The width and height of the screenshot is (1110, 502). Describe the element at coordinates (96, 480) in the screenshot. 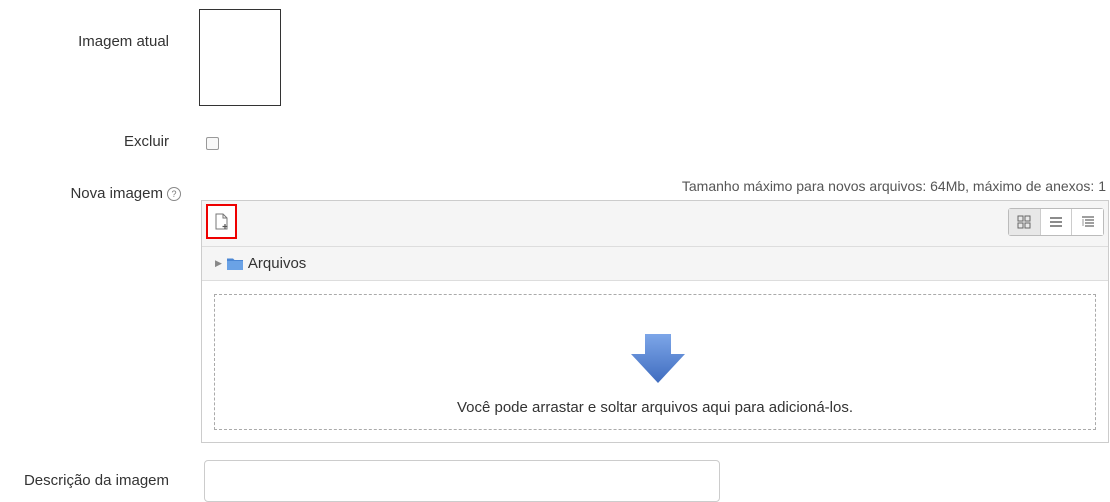

I see `description-label: Descrição da imagem` at that location.